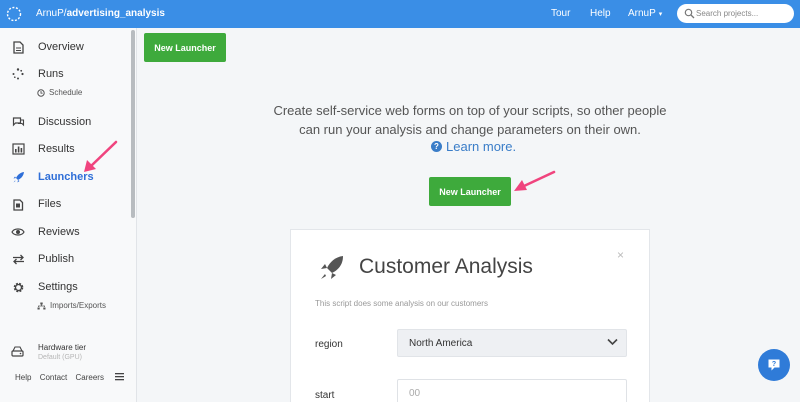  I want to click on learn-more-link: ? Learn more., so click(473, 146).